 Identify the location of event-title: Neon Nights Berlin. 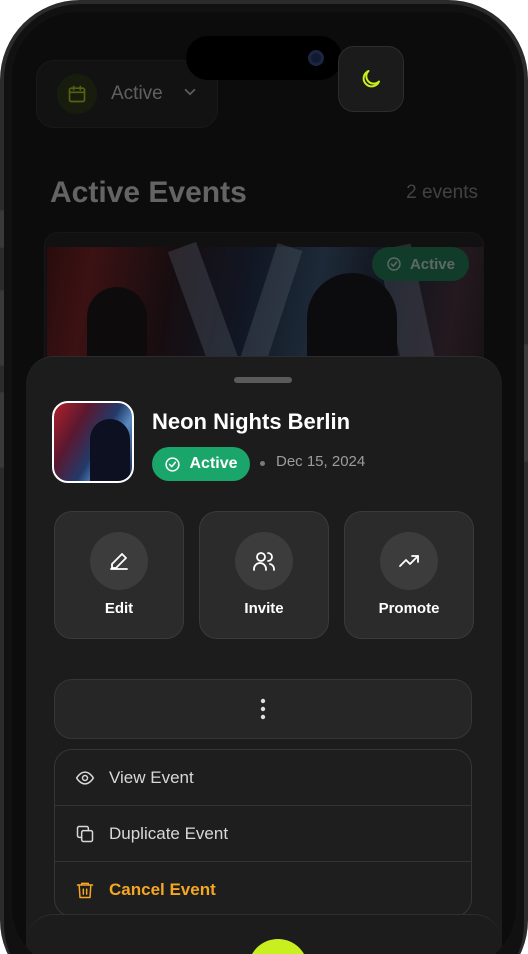
(251, 421).